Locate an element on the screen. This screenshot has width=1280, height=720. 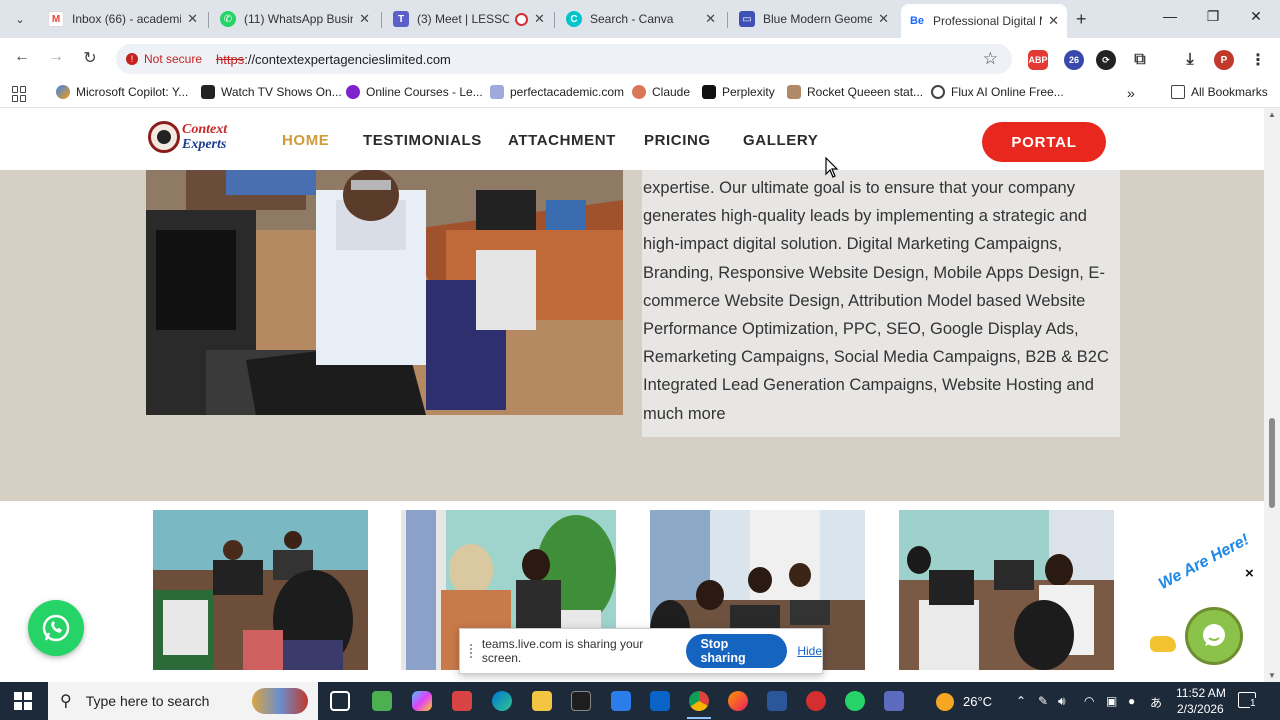
tab-title: (3) Meet | LESSO is located at coordinates (463, 19).